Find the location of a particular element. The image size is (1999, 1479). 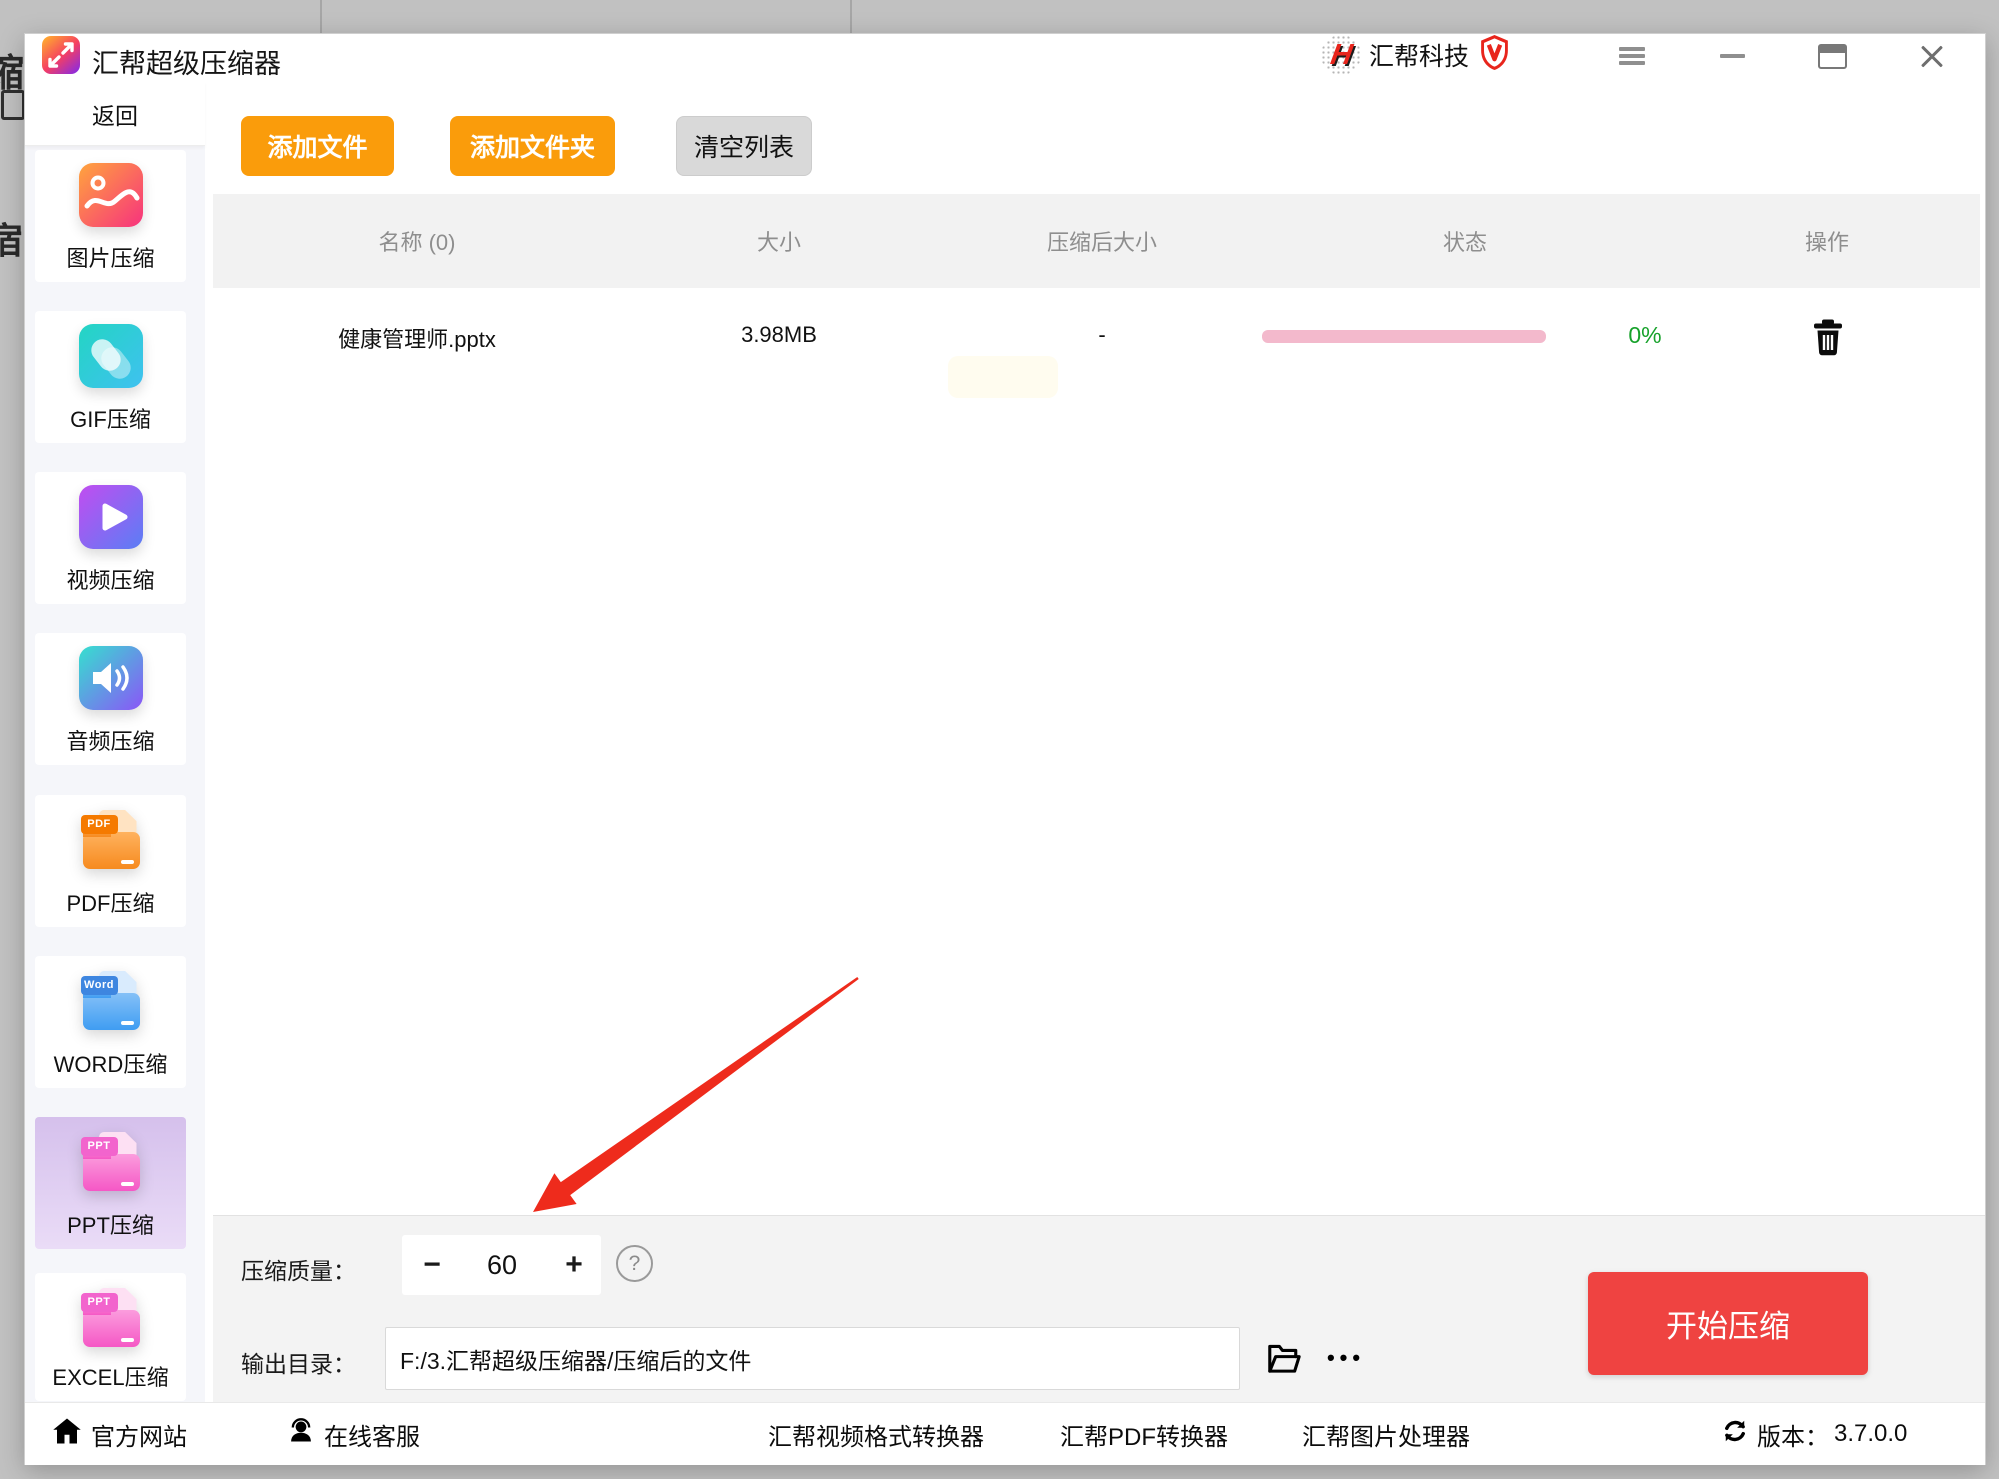

background-window-fragment: 宿 is located at coordinates (12, 240).